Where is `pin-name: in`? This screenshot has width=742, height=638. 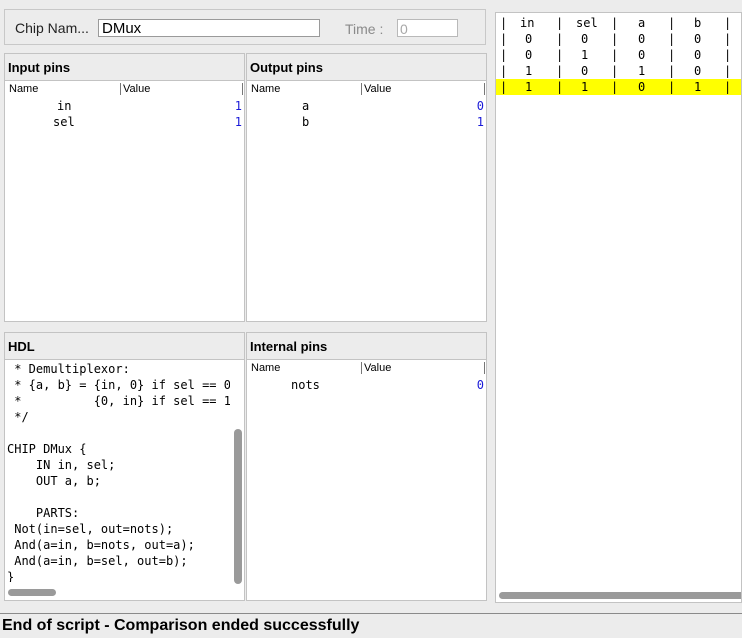 pin-name: in is located at coordinates (64, 106).